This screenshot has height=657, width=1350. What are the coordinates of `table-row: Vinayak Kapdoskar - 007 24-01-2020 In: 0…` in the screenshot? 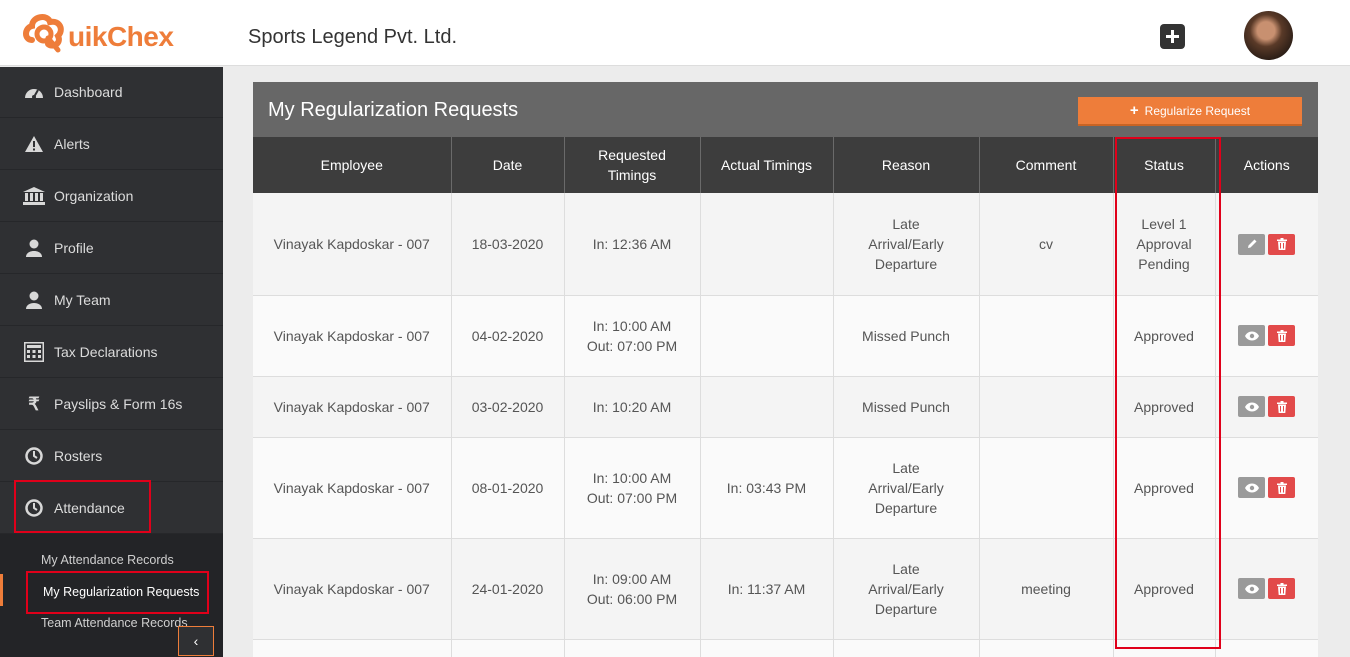 It's located at (785, 589).